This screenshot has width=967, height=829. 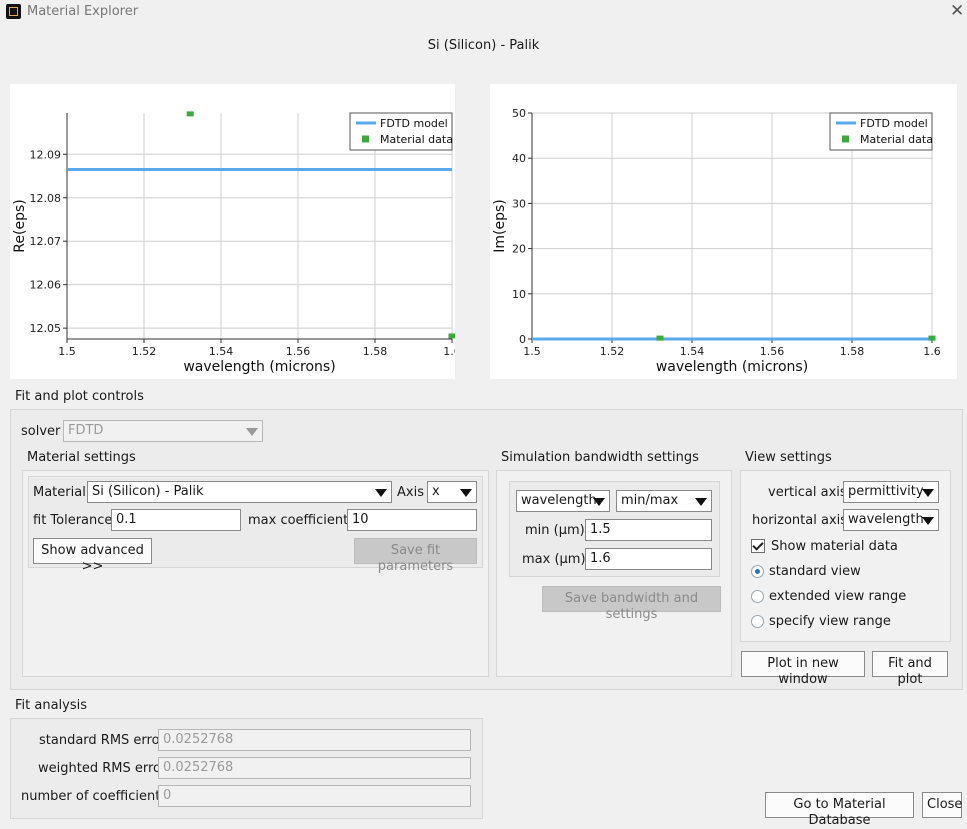 I want to click on bandwidth-settings-title: Simulation bandwidth settings, so click(x=600, y=457).